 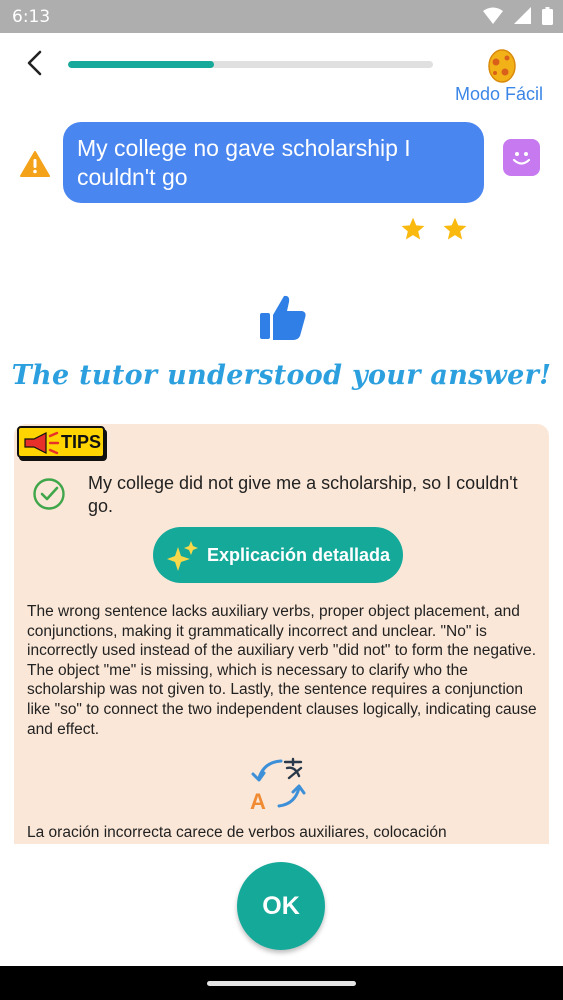 I want to click on back-arrow-icon, so click(x=35, y=63).